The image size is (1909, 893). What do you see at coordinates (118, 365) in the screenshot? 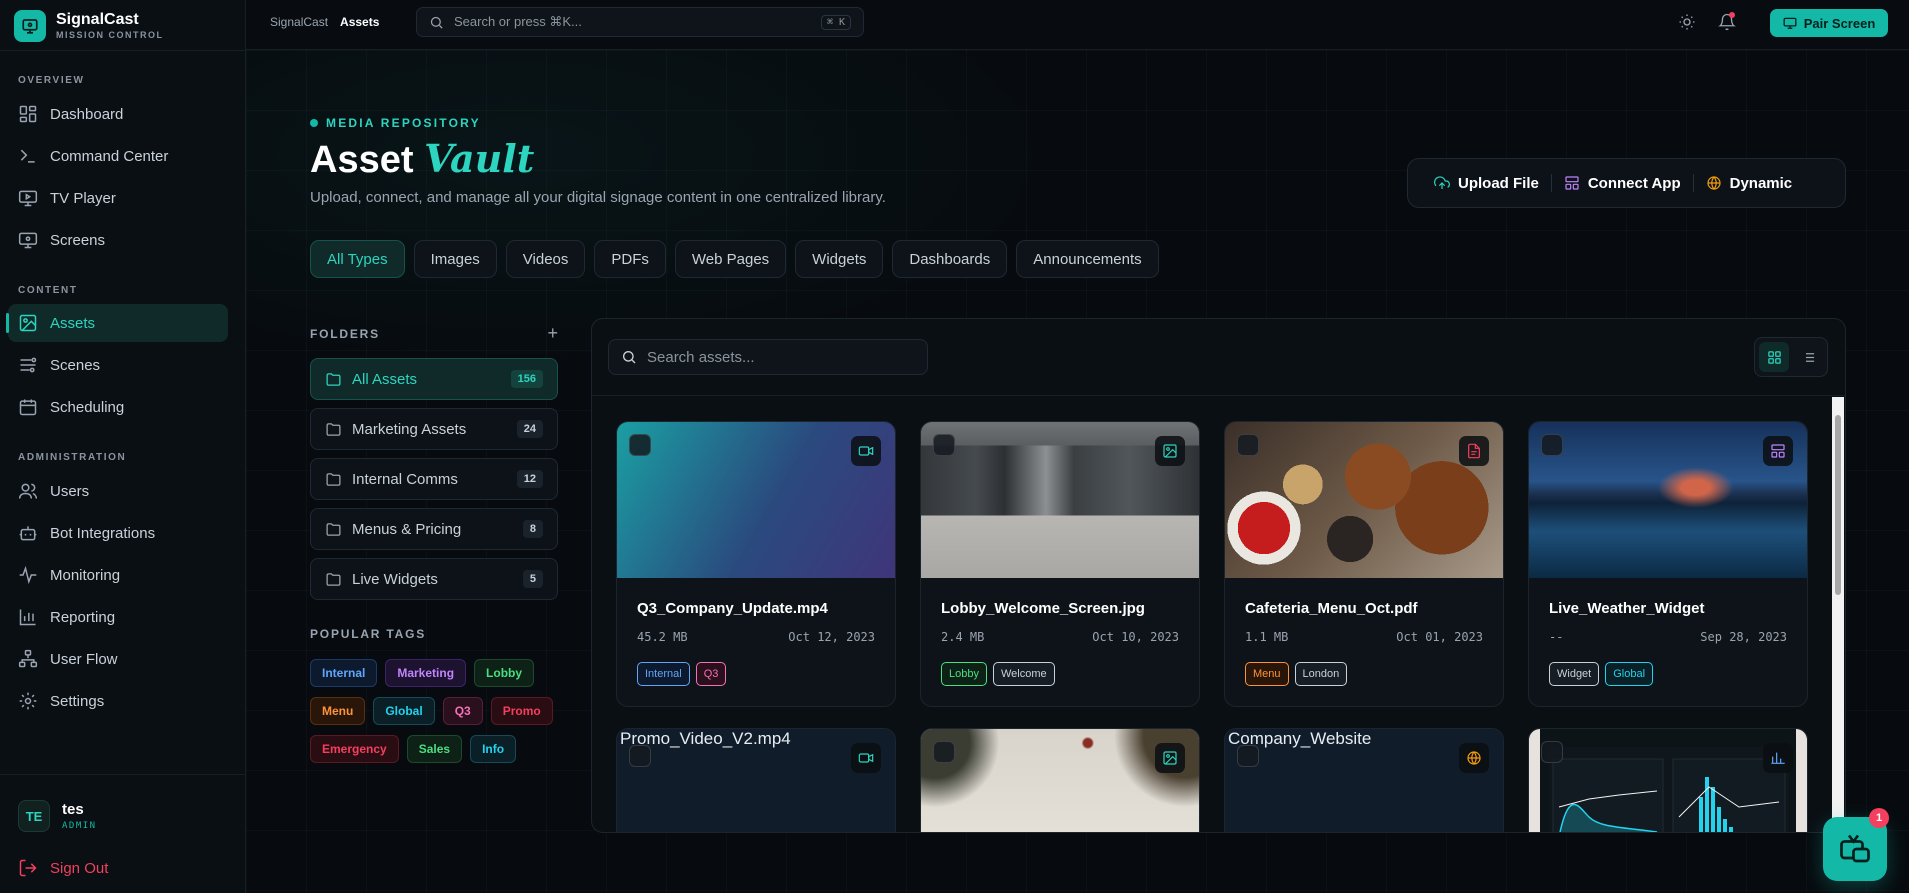
I see `sidebar-item-scenes: Scenes` at bounding box center [118, 365].